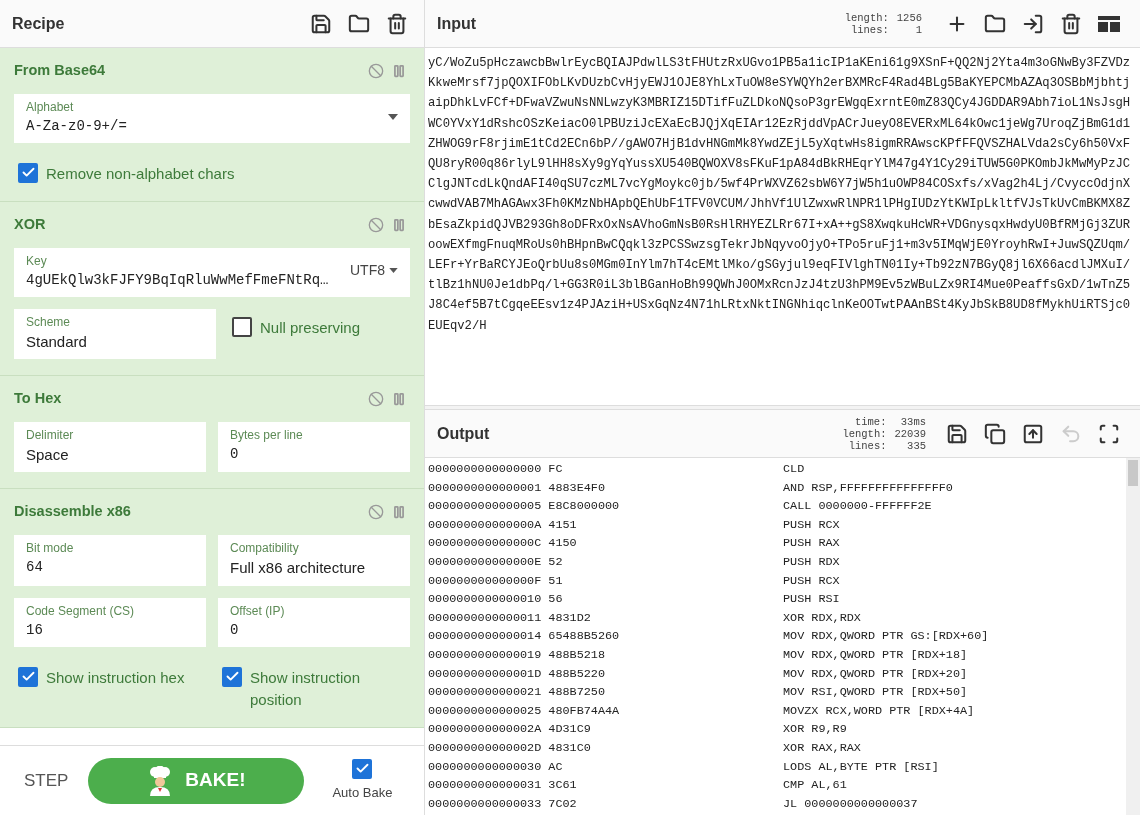 Image resolution: width=1140 pixels, height=815 pixels. What do you see at coordinates (879, 711) in the screenshot?
I see `output-line: MOVZX RCX,WORD PTR [RDX+4A]` at bounding box center [879, 711].